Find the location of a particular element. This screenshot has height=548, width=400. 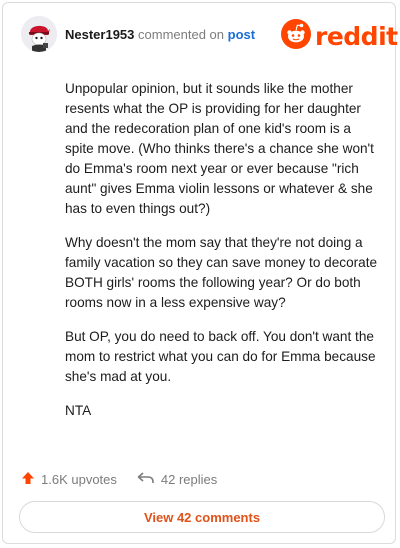

reddit-logo: reddit is located at coordinates (339, 36).